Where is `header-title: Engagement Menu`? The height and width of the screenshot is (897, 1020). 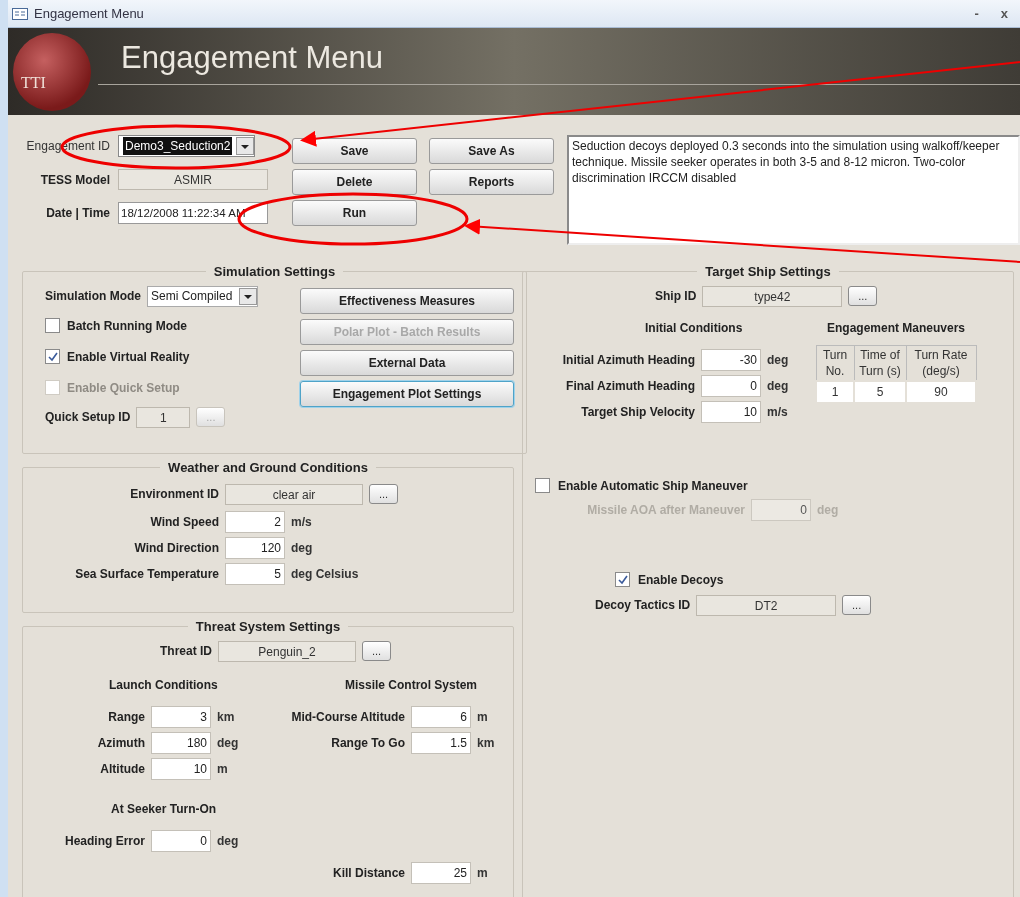 header-title: Engagement Menu is located at coordinates (252, 58).